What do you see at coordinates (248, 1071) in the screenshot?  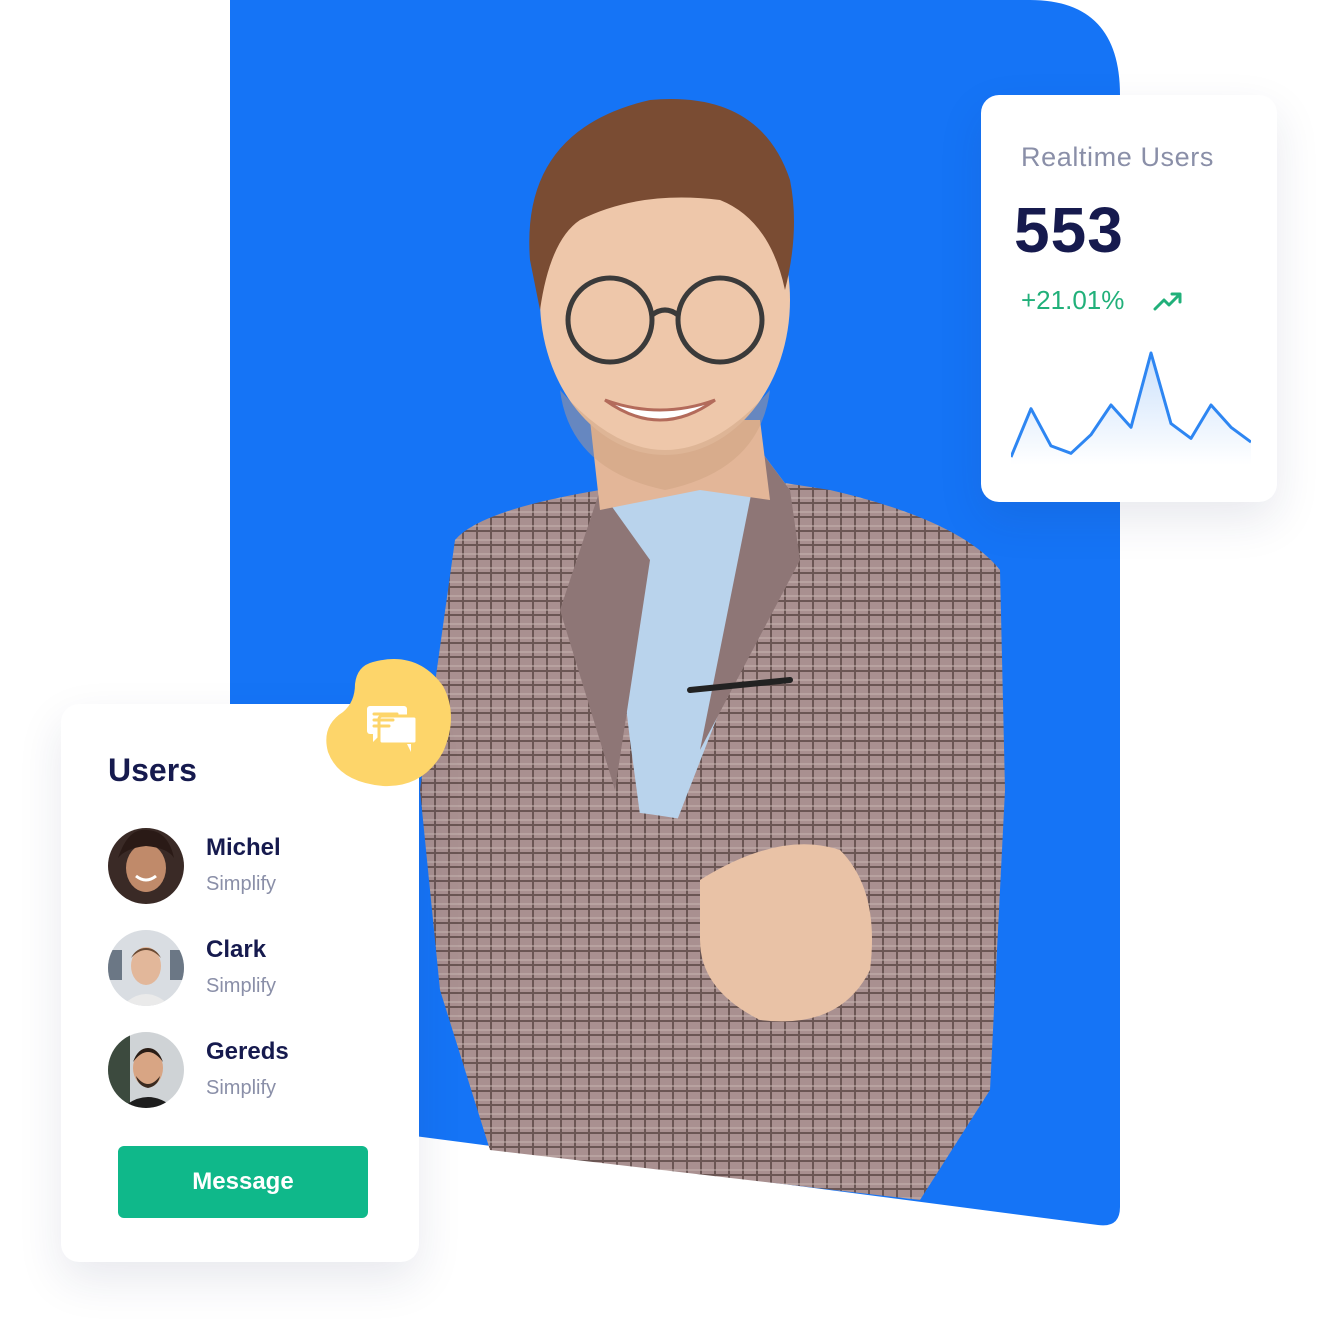 I see `user-list-item: Gereds Simplify` at bounding box center [248, 1071].